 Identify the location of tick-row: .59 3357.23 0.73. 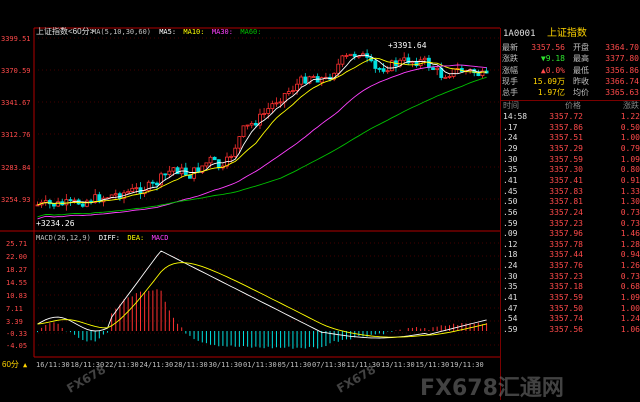
(570, 224).